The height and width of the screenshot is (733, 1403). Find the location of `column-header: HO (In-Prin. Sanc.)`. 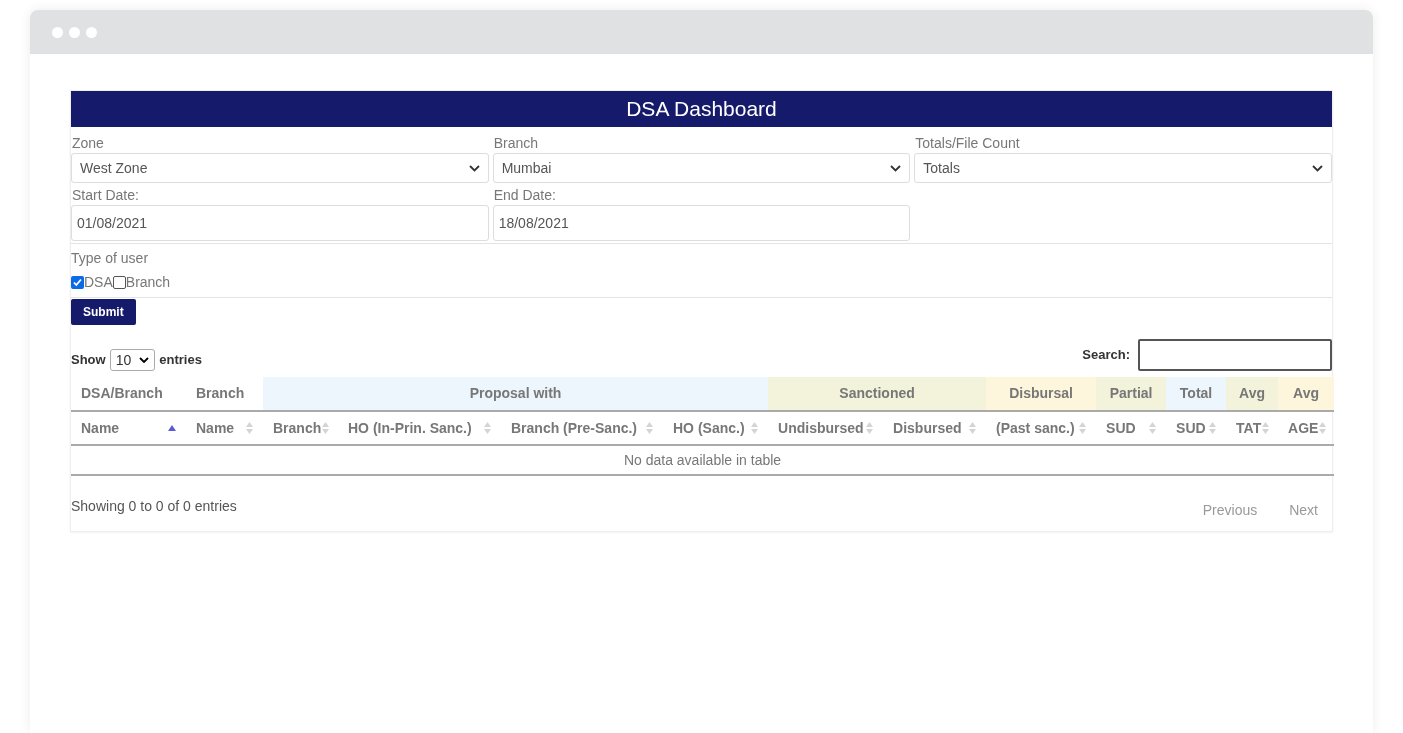

column-header: HO (In-Prin. Sanc.) is located at coordinates (410, 428).